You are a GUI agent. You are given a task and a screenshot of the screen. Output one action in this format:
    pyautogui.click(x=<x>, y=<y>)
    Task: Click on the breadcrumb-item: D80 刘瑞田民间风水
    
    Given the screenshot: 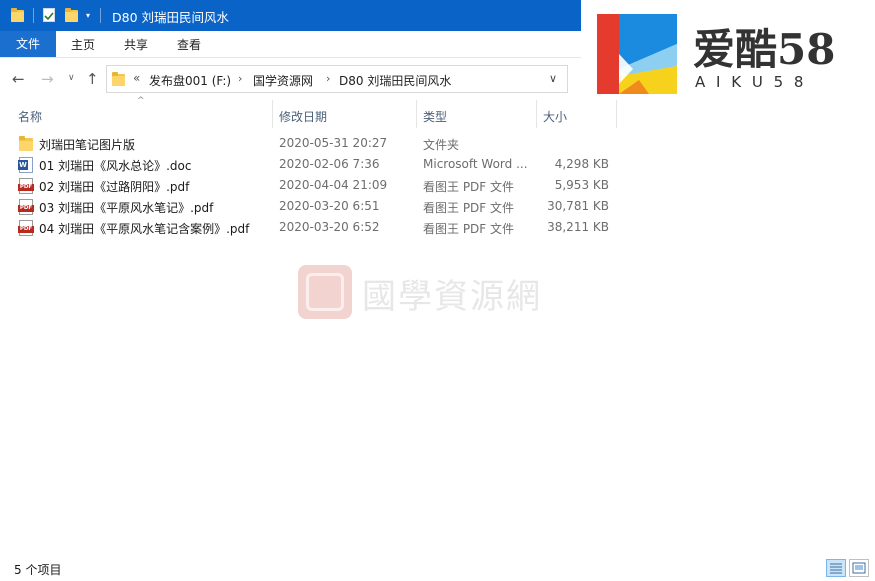 What is the action you would take?
    pyautogui.click(x=395, y=80)
    